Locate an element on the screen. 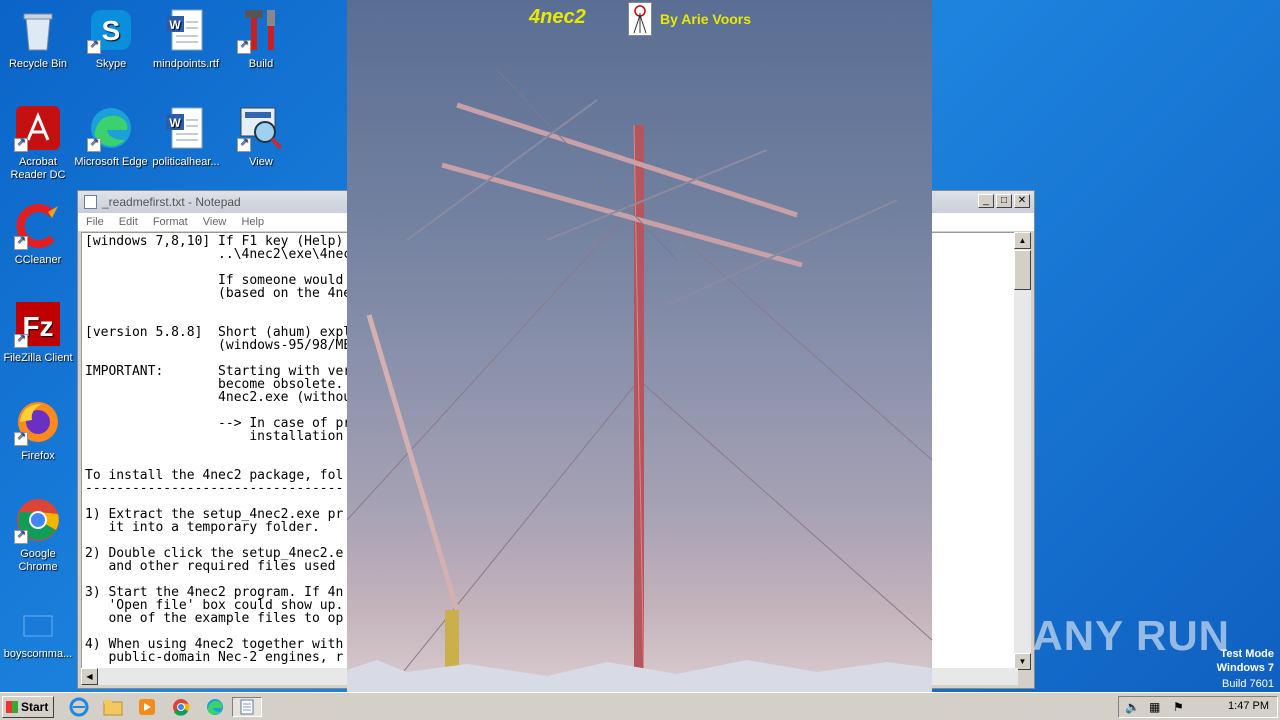  filezilla-icon: Fz is located at coordinates (38, 324).